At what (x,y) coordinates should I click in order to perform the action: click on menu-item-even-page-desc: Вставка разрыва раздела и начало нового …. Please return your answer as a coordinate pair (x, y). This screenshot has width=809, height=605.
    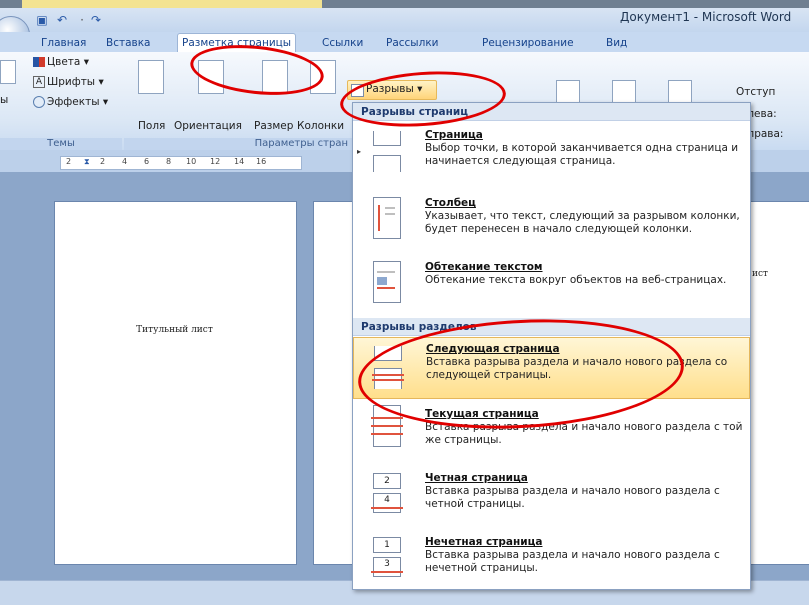
    Looking at the image, I should click on (572, 497).